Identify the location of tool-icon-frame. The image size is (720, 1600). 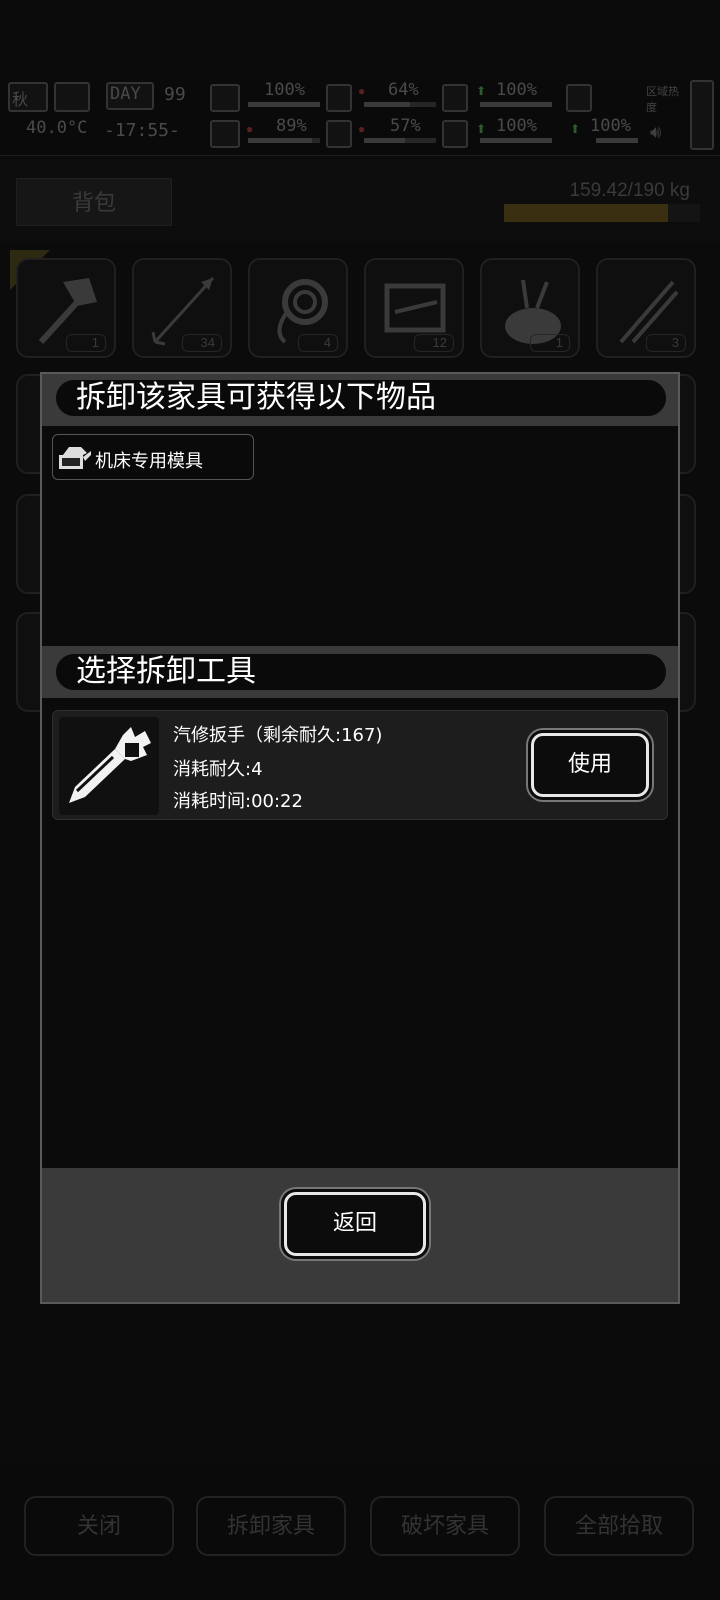
(109, 766).